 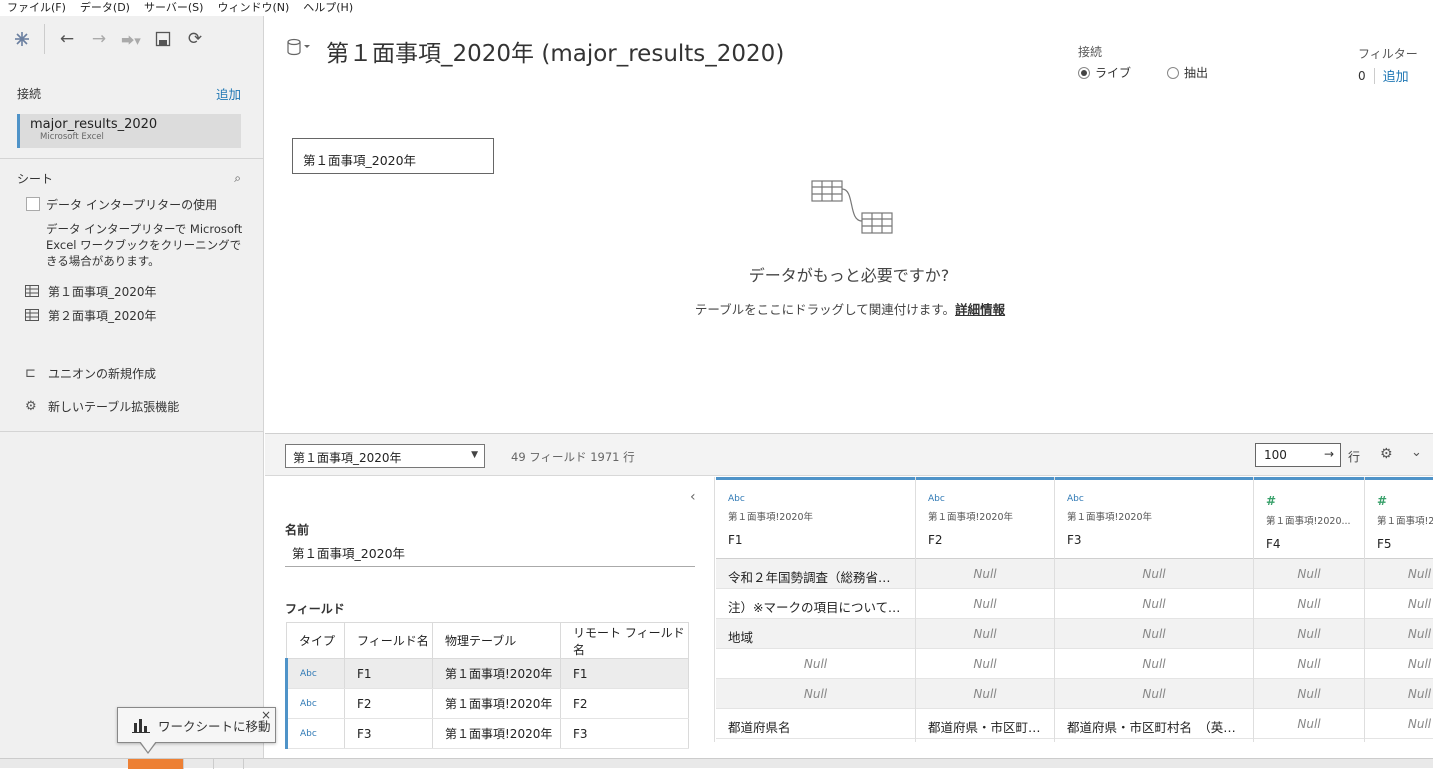 What do you see at coordinates (33, 204) in the screenshot?
I see `interpreter-checkbox` at bounding box center [33, 204].